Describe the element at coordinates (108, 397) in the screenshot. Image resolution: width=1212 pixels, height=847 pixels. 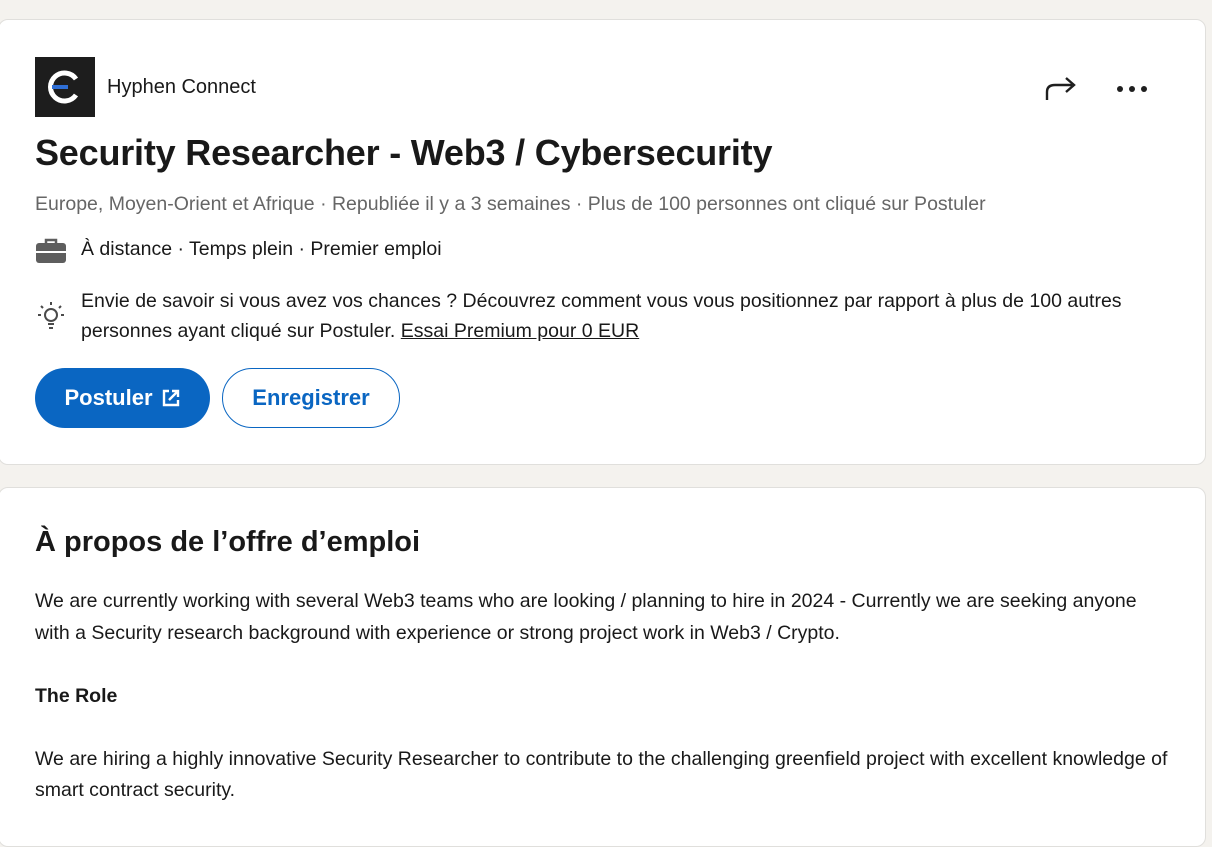
I see `apply-button-label: Postuler` at that location.